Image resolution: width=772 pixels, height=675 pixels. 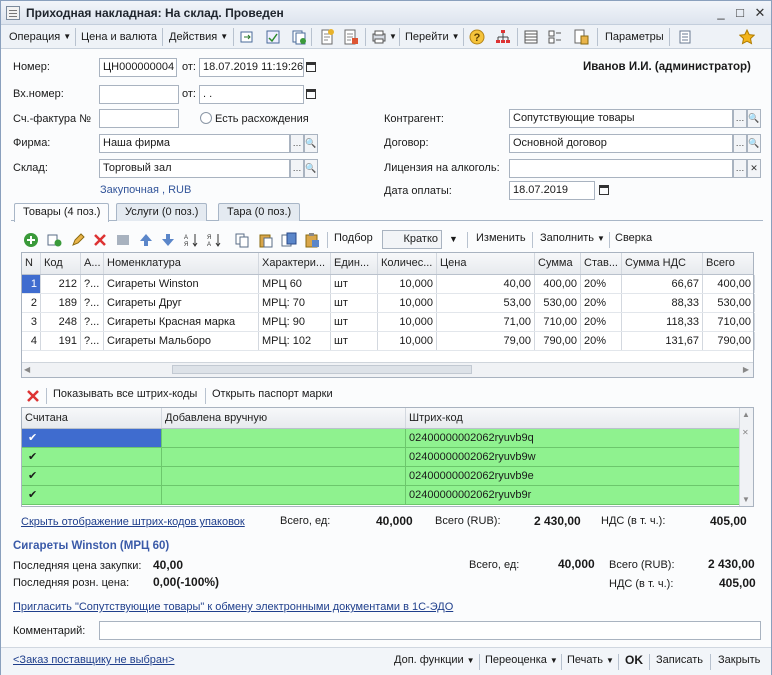 What do you see at coordinates (61, 303) in the screenshot?
I see `cell-code: 189` at bounding box center [61, 303].